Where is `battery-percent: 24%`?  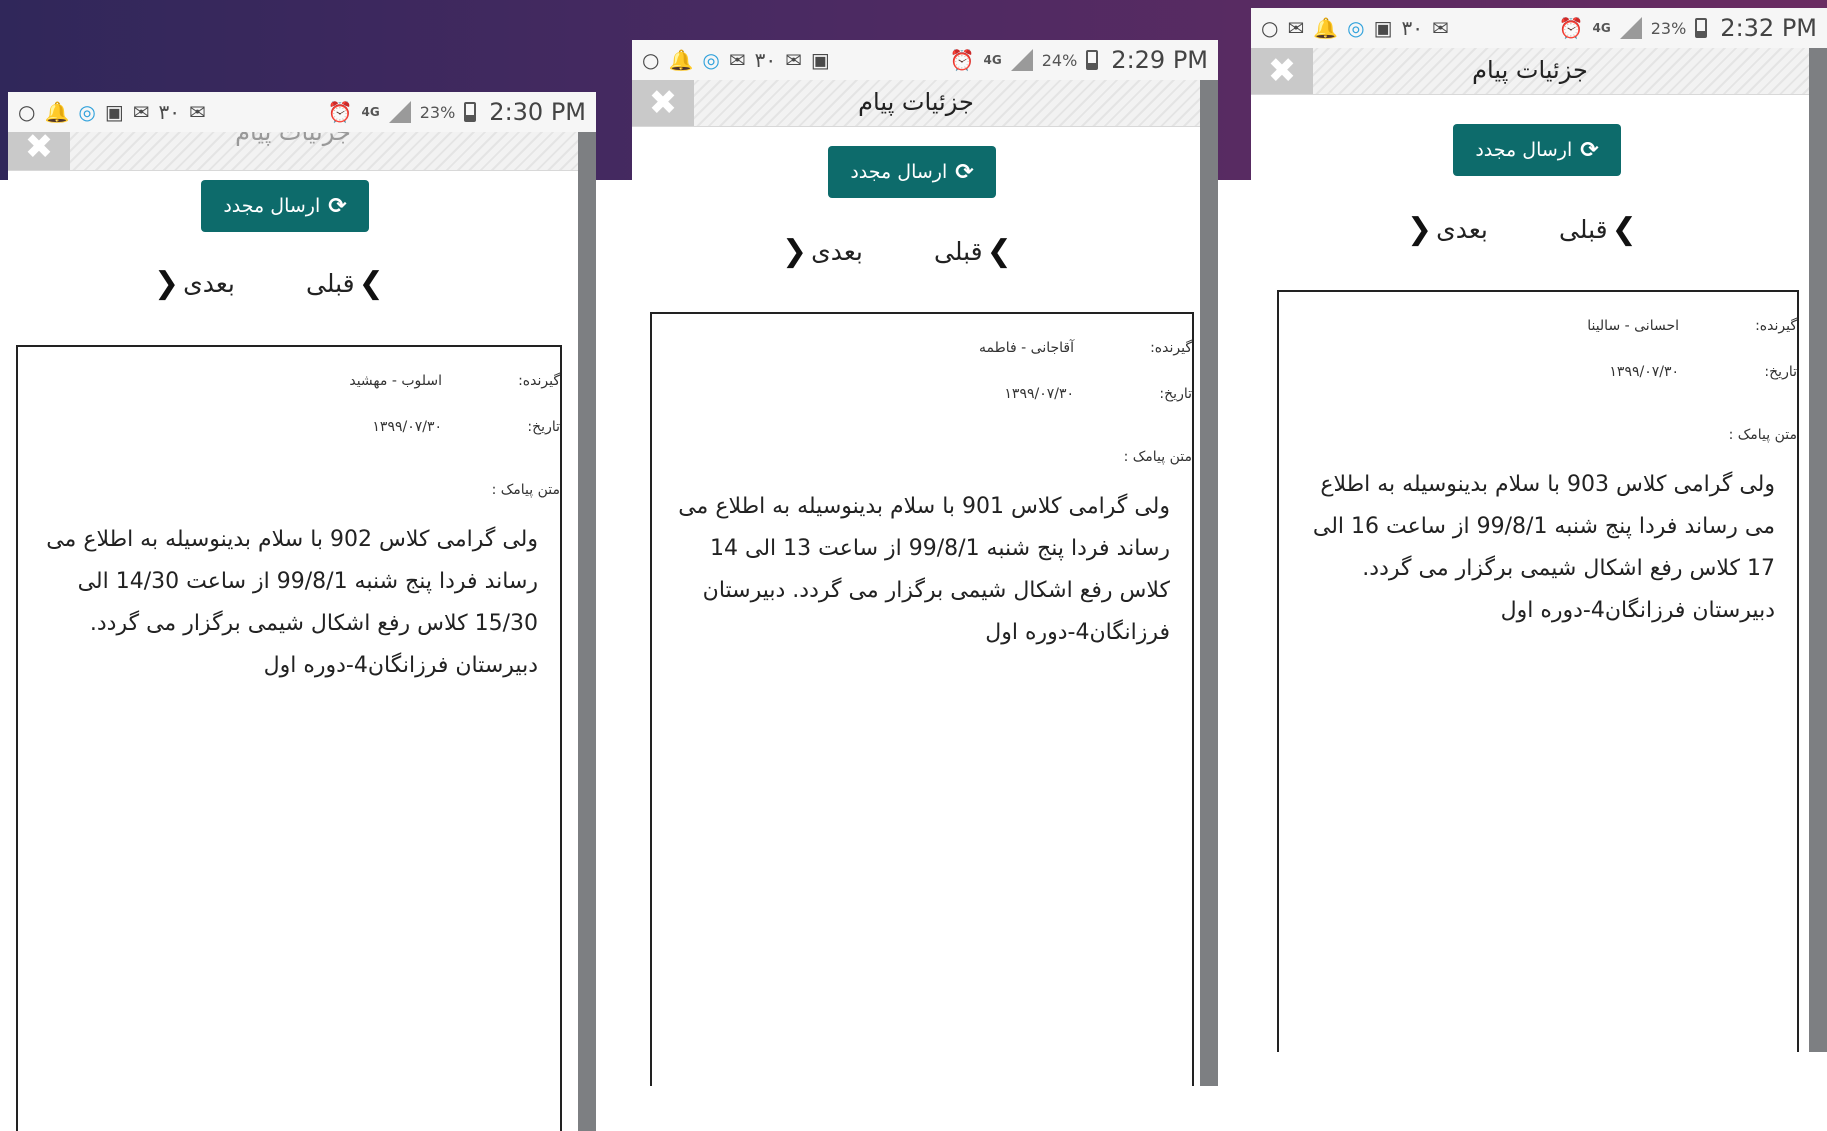
battery-percent: 24% is located at coordinates (1059, 60).